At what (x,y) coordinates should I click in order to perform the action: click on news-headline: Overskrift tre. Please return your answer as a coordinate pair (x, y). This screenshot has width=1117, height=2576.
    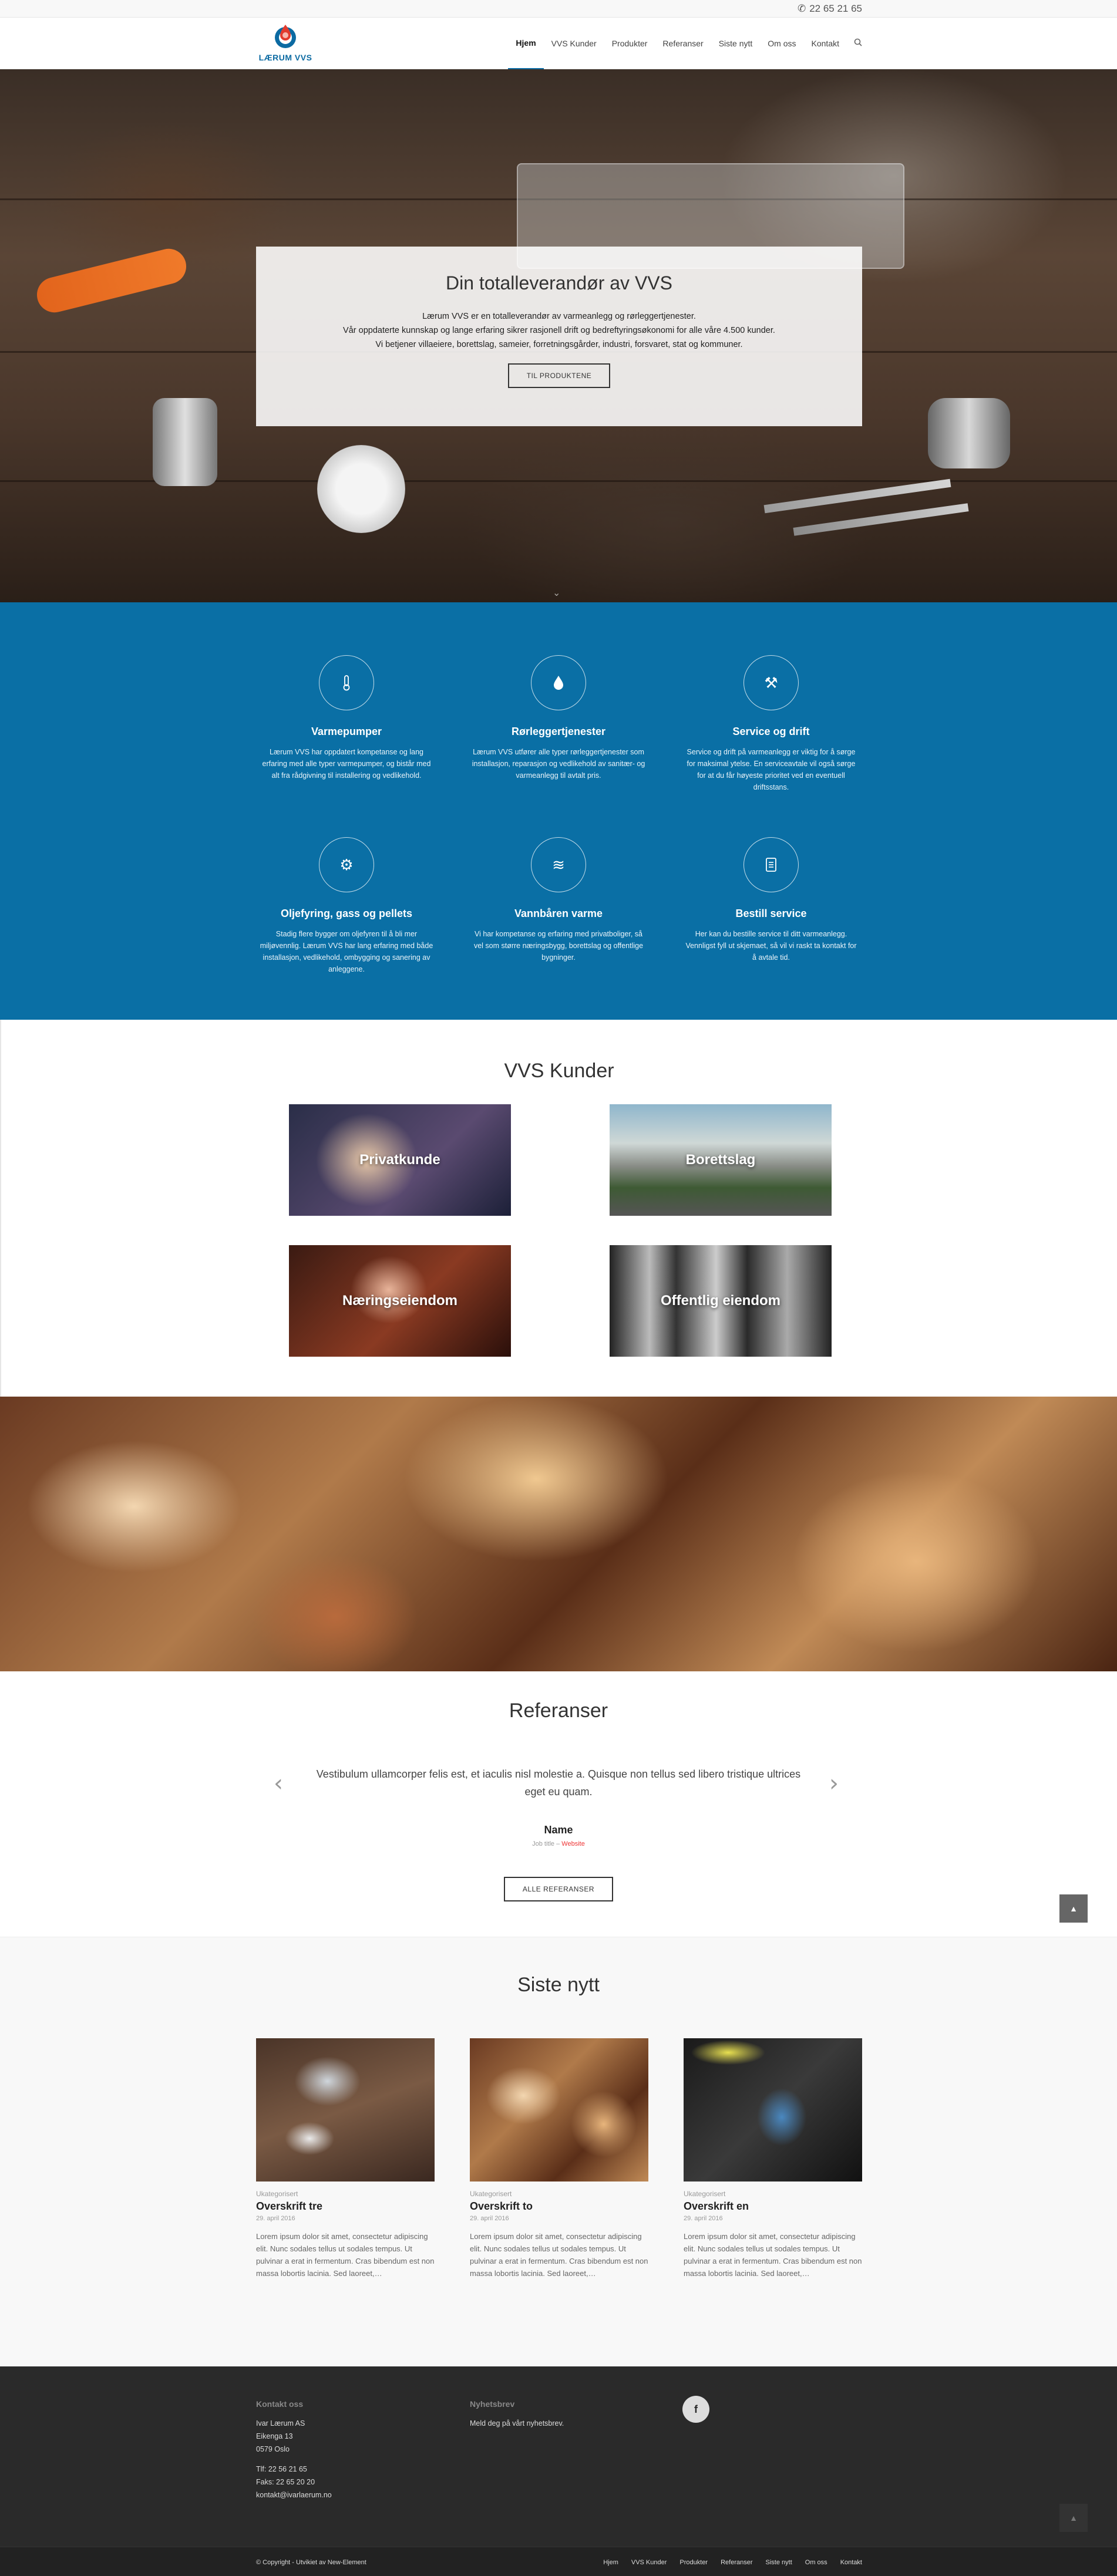
    Looking at the image, I should click on (345, 2206).